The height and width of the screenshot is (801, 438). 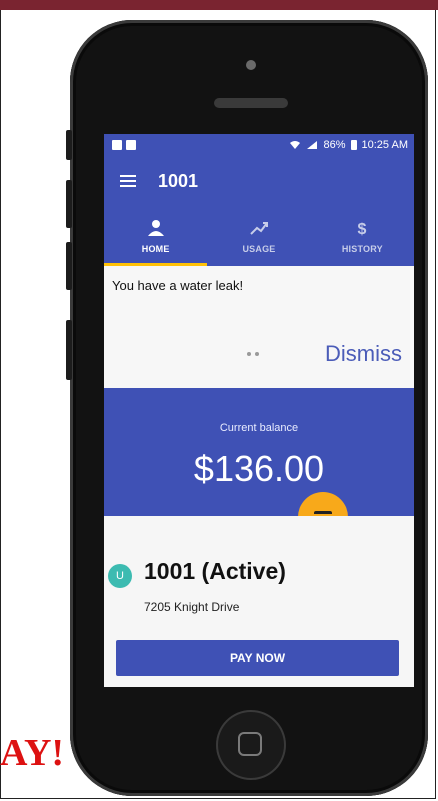 What do you see at coordinates (178, 285) in the screenshot?
I see `alert-message: You have a water leak!` at bounding box center [178, 285].